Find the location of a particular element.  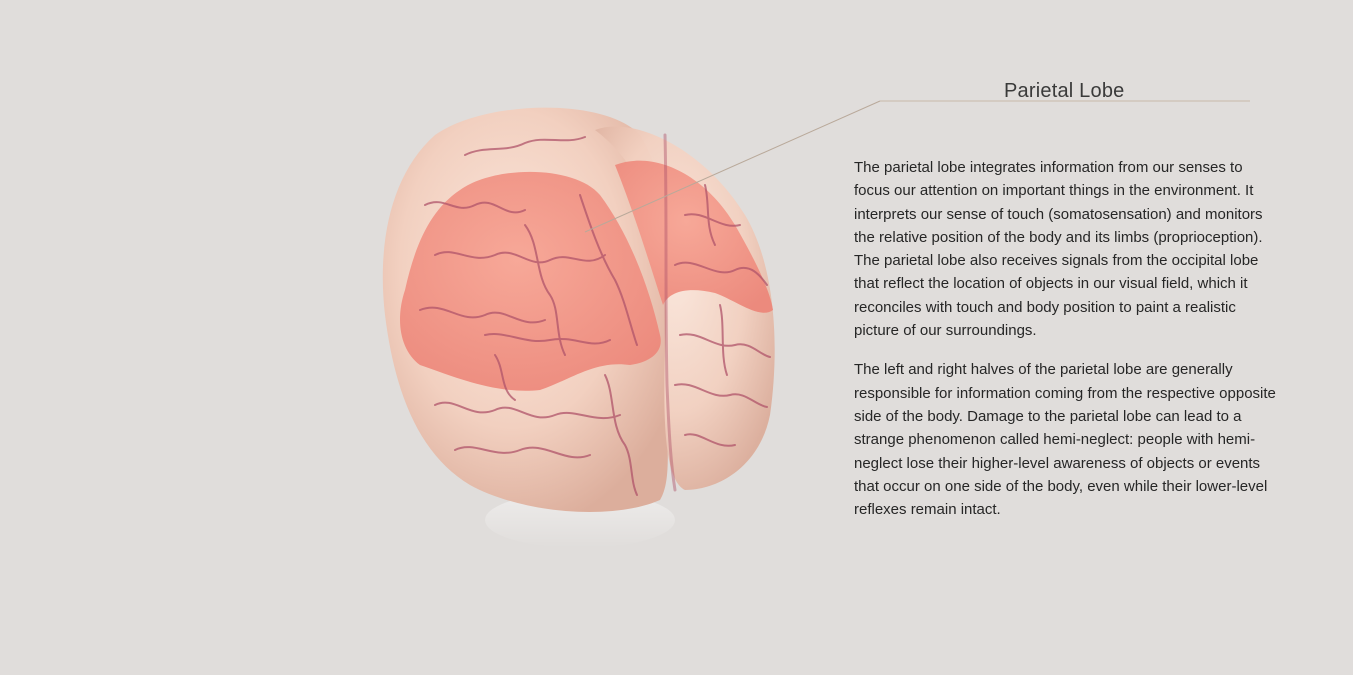

lobe-title: Parietal Lobe is located at coordinates (1064, 91).